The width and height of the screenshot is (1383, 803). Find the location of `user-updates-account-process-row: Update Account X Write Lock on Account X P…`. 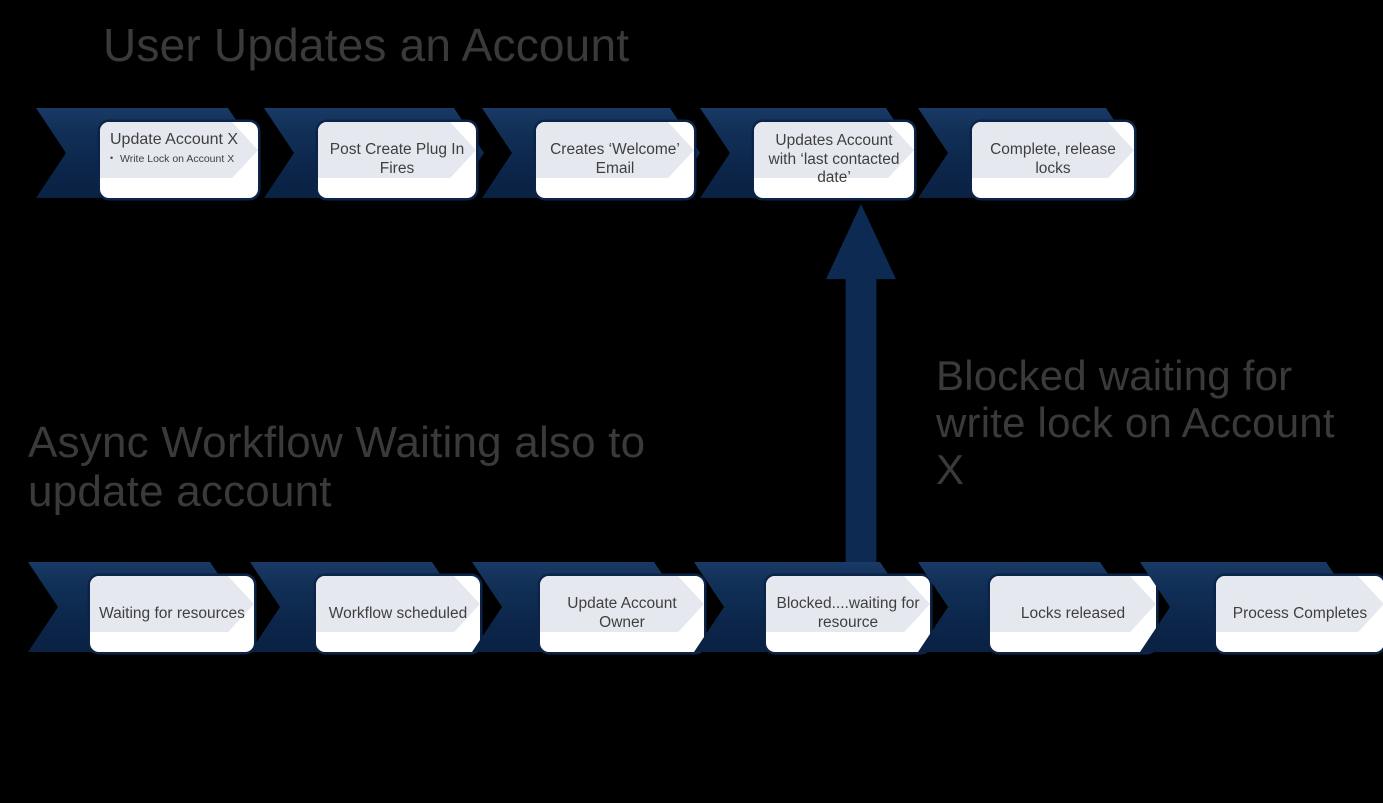

user-updates-account-process-row: Update Account X Write Lock on Account X P… is located at coordinates (691, 158).